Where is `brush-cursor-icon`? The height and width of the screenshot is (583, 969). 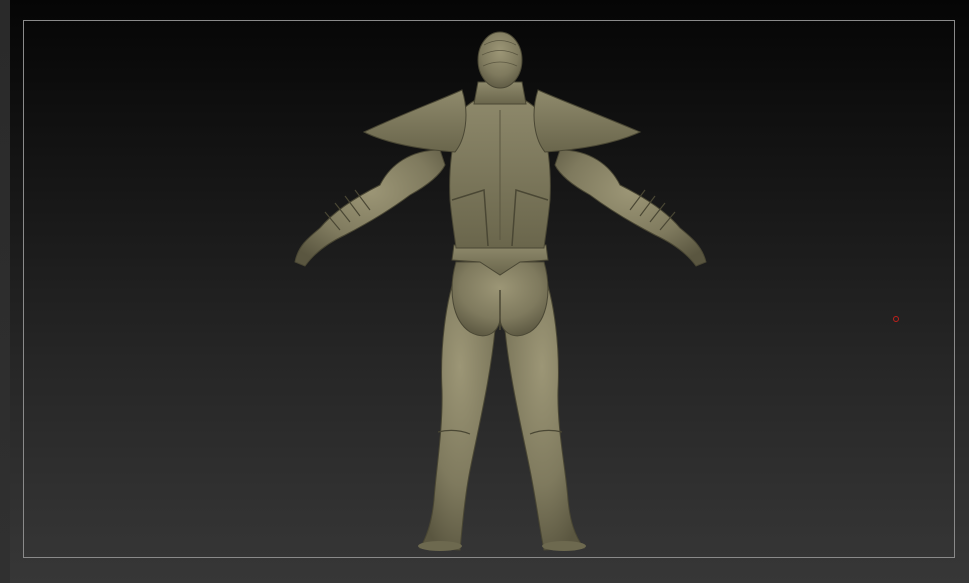
brush-cursor-icon is located at coordinates (896, 319).